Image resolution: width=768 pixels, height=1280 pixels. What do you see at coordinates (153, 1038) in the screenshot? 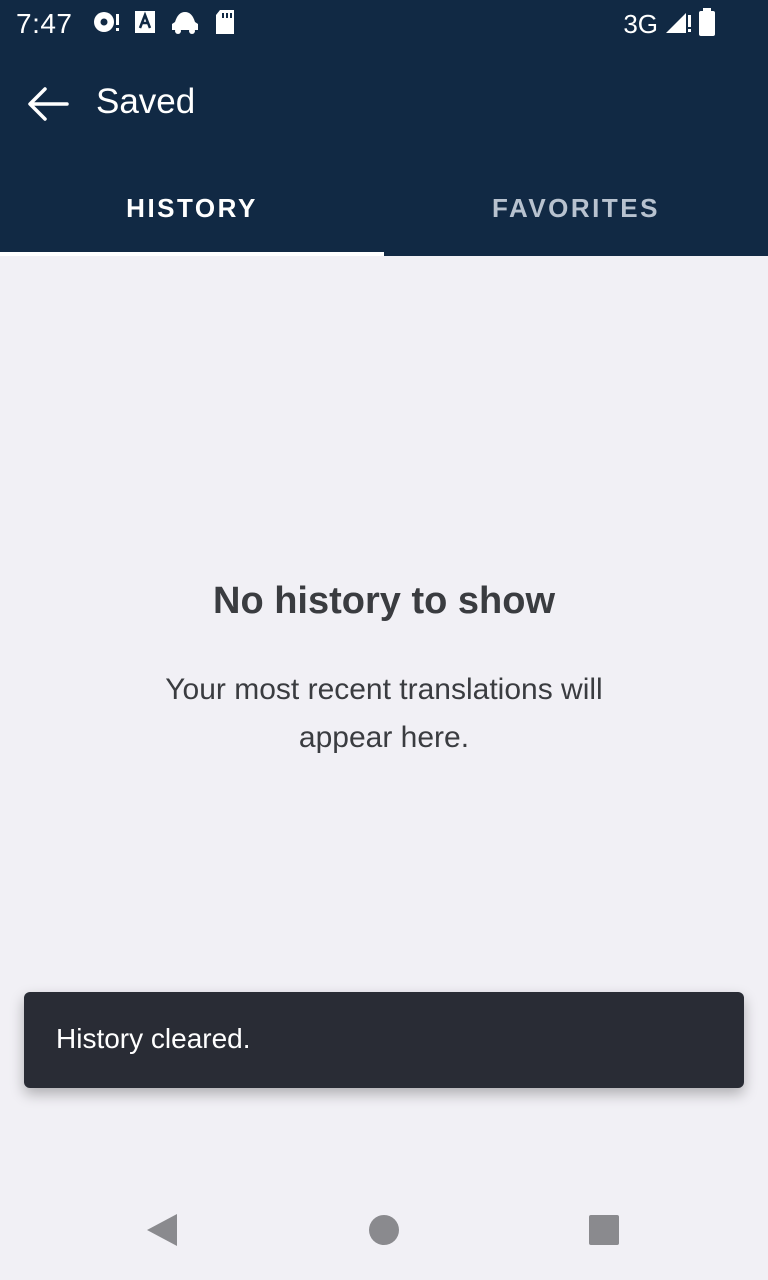
I see `snackbar-message: History cleared.` at bounding box center [153, 1038].